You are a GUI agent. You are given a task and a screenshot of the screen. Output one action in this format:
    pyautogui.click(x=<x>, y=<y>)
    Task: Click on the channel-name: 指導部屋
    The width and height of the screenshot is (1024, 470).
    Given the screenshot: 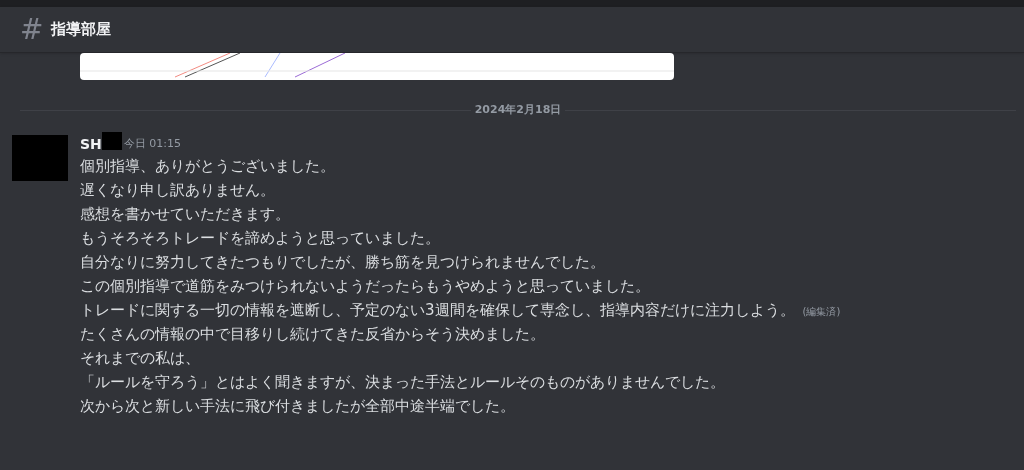 What is the action you would take?
    pyautogui.click(x=81, y=30)
    